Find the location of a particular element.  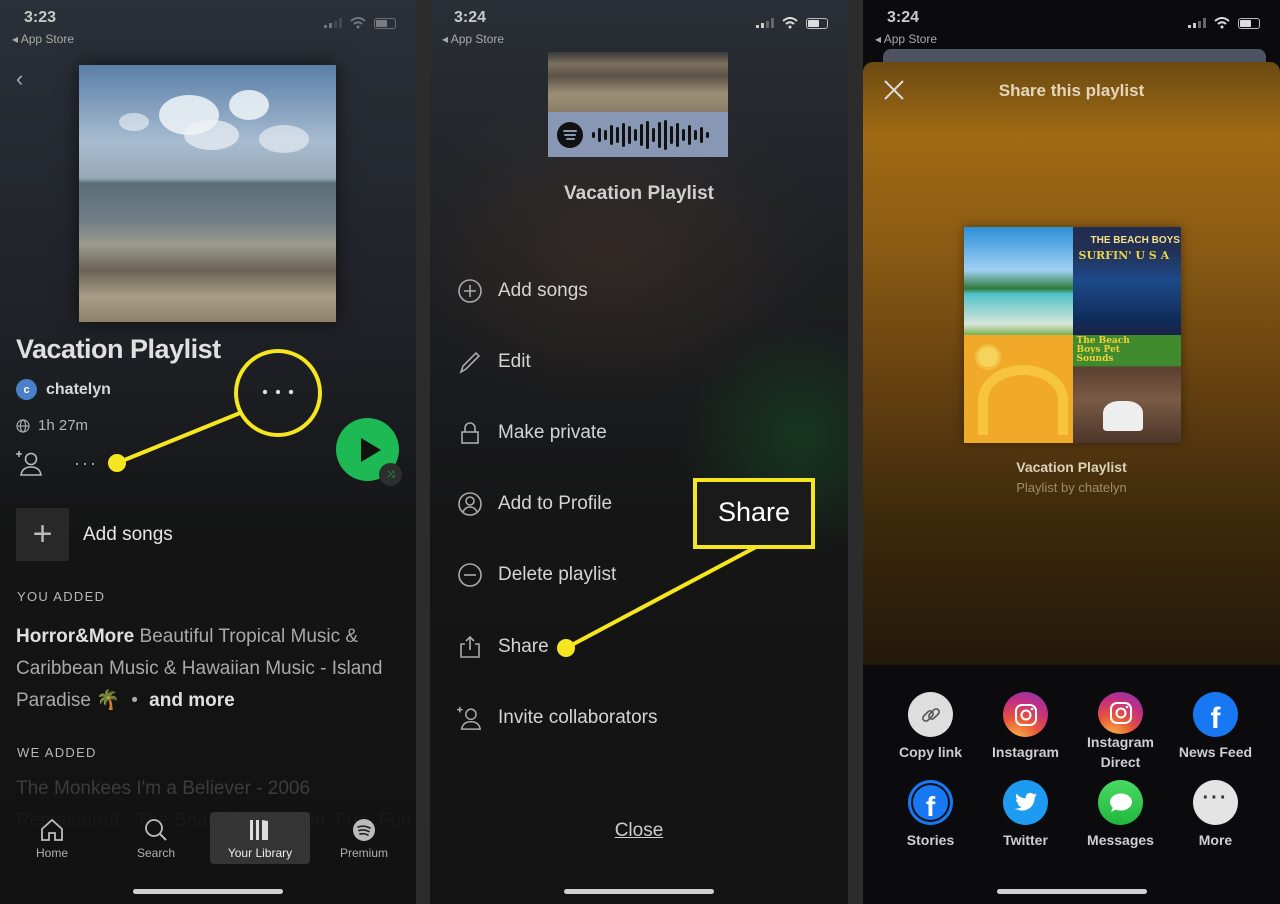

menu-item-invite-collaborators: Invite collaborators is located at coordinates (557, 718).